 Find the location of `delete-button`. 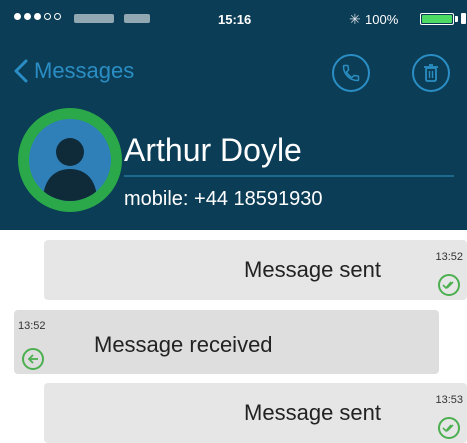

delete-button is located at coordinates (431, 73).